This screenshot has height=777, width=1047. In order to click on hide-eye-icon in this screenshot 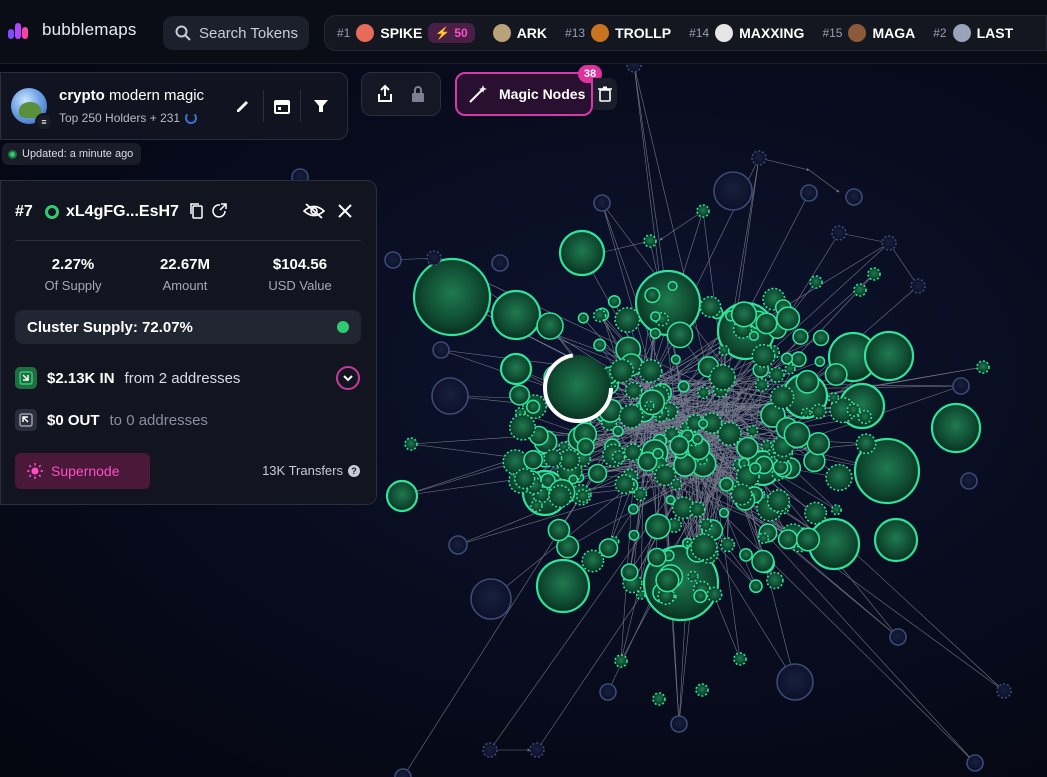, I will do `click(314, 211)`.